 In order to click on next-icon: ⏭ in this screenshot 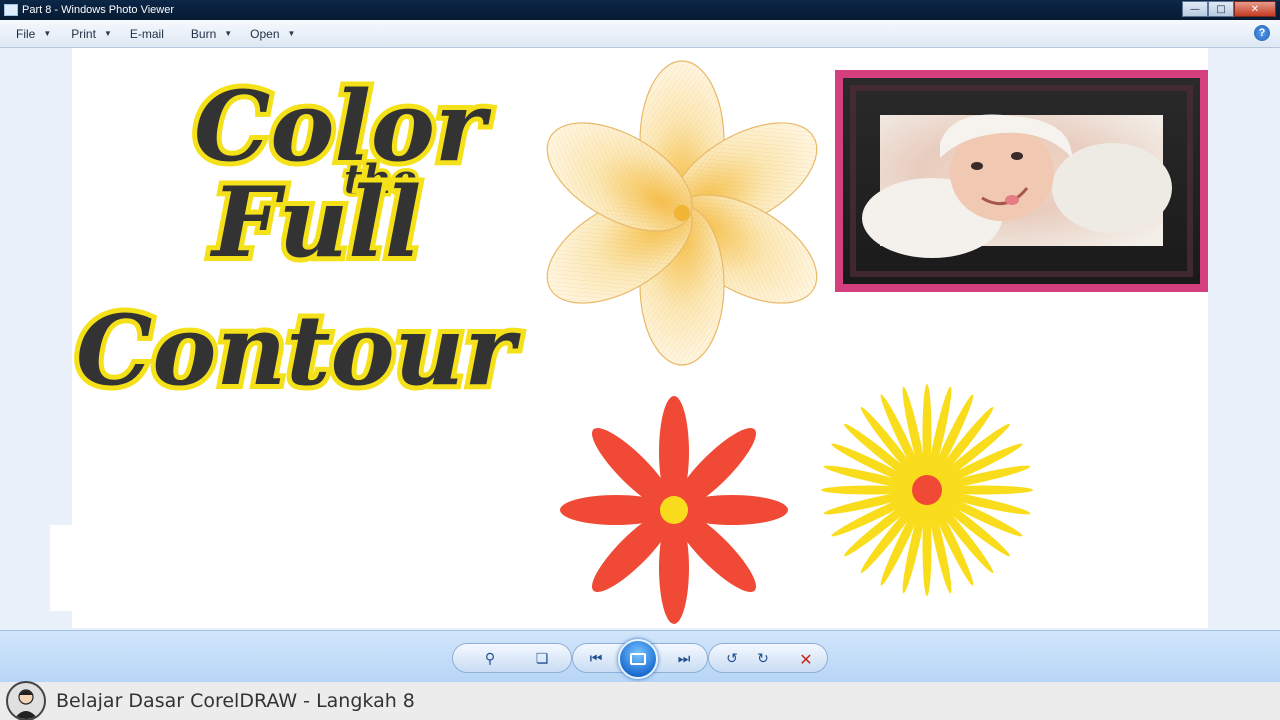, I will do `click(684, 659)`.